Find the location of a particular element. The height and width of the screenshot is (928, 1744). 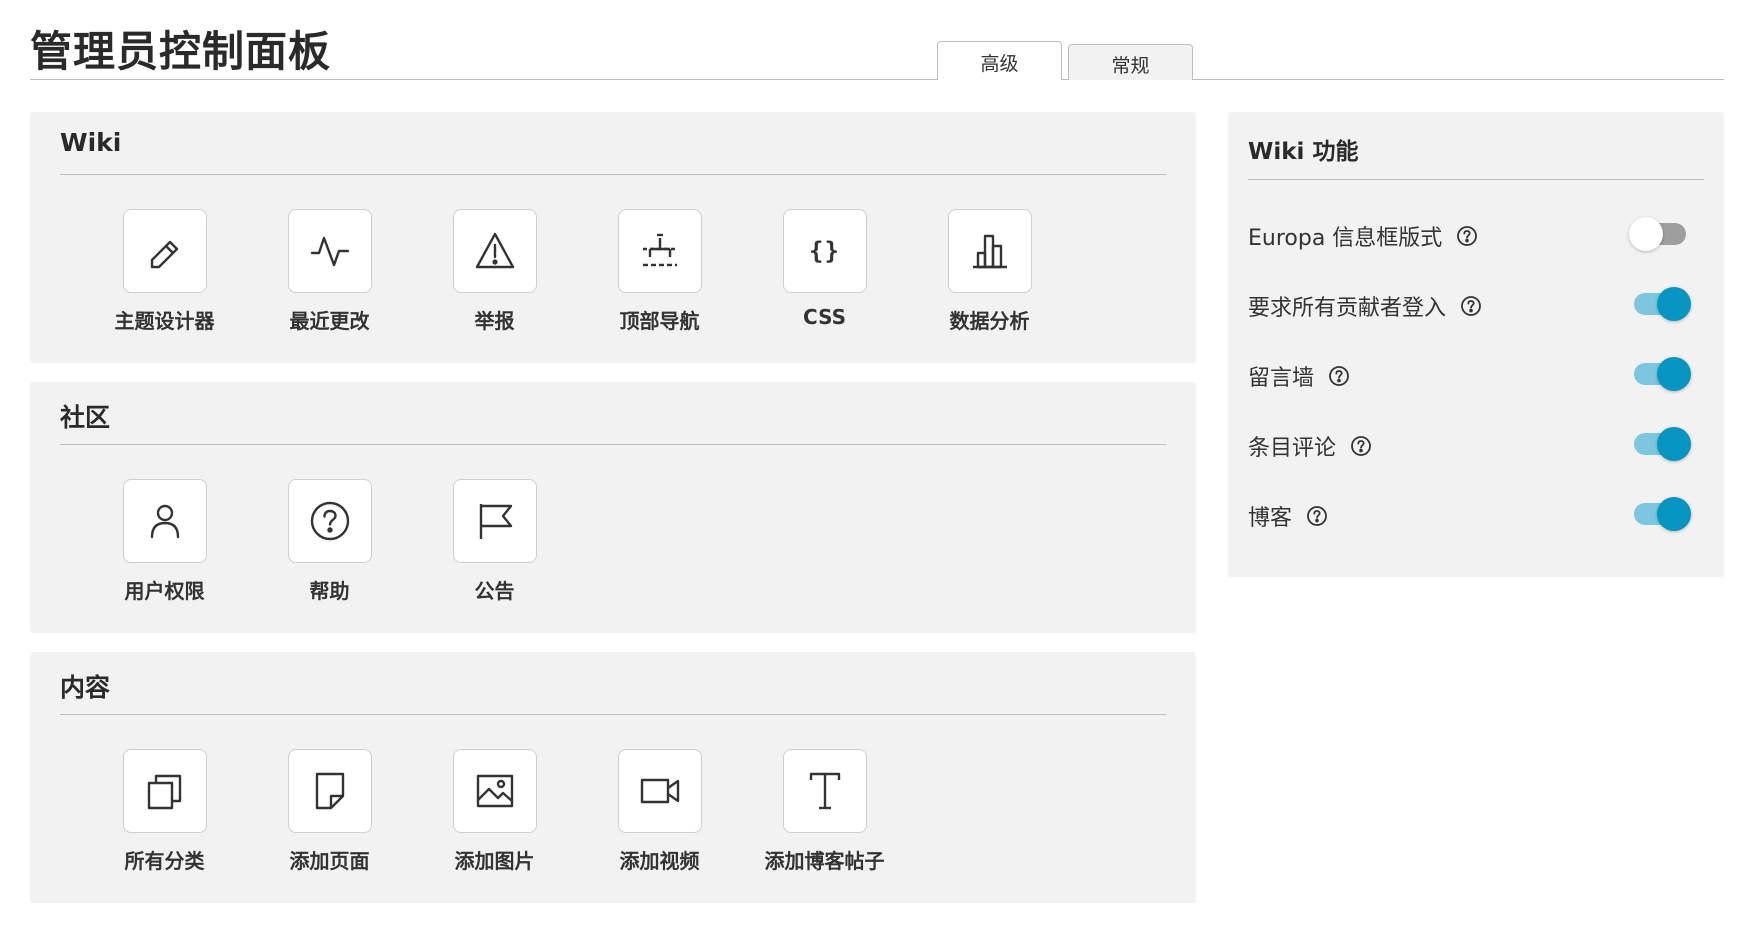

tile-recent-changes: 最近更改 is located at coordinates (329, 279).